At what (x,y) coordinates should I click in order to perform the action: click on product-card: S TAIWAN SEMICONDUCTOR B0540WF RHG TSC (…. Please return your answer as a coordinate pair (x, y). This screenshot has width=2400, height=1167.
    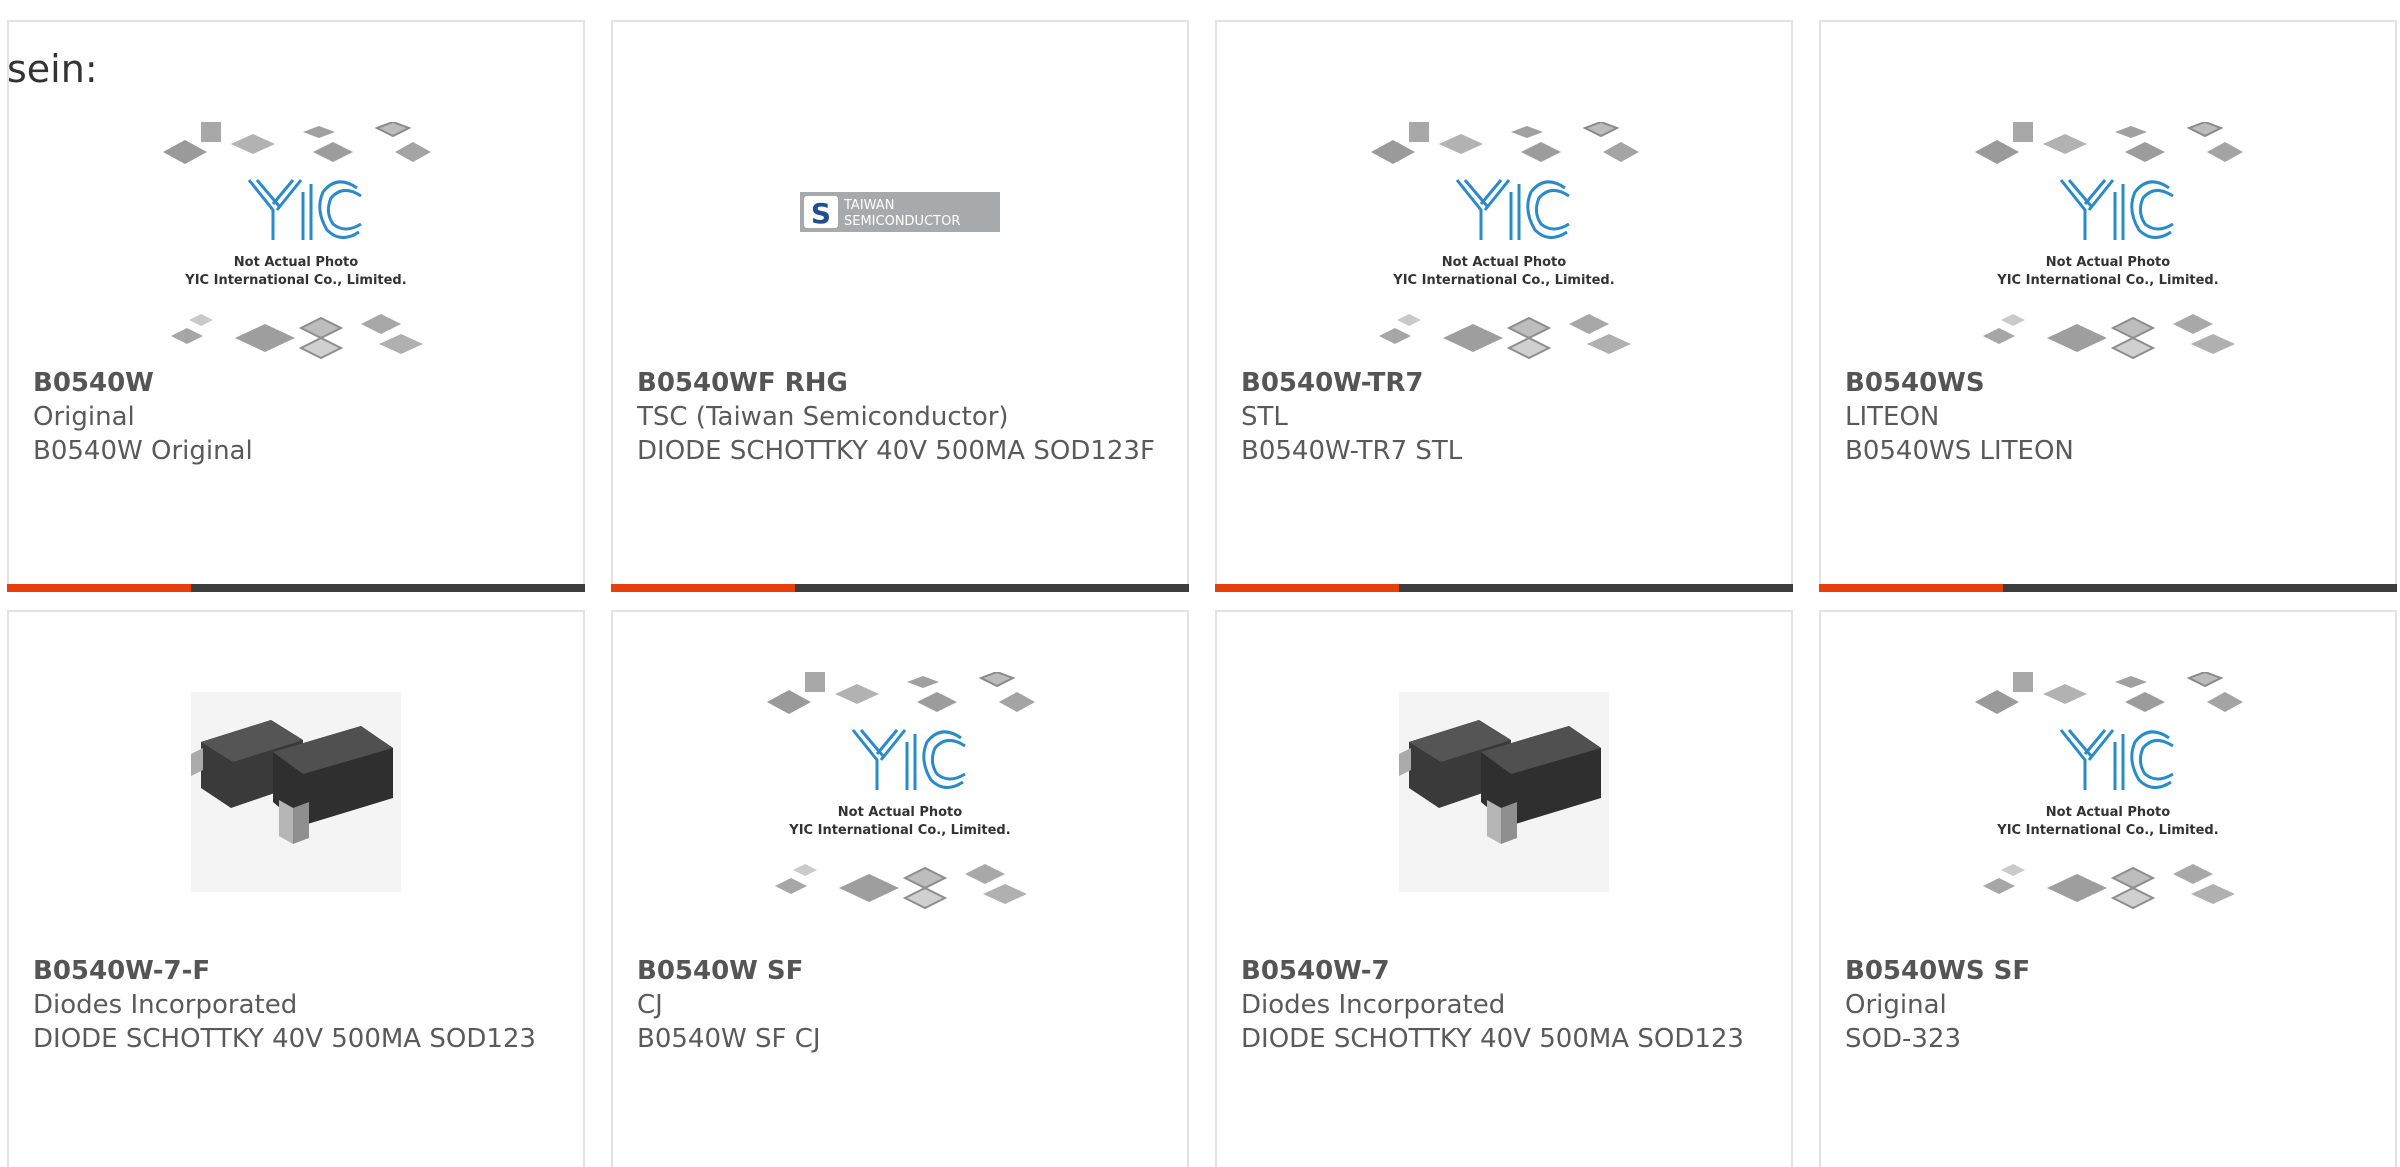
    Looking at the image, I should click on (900, 306).